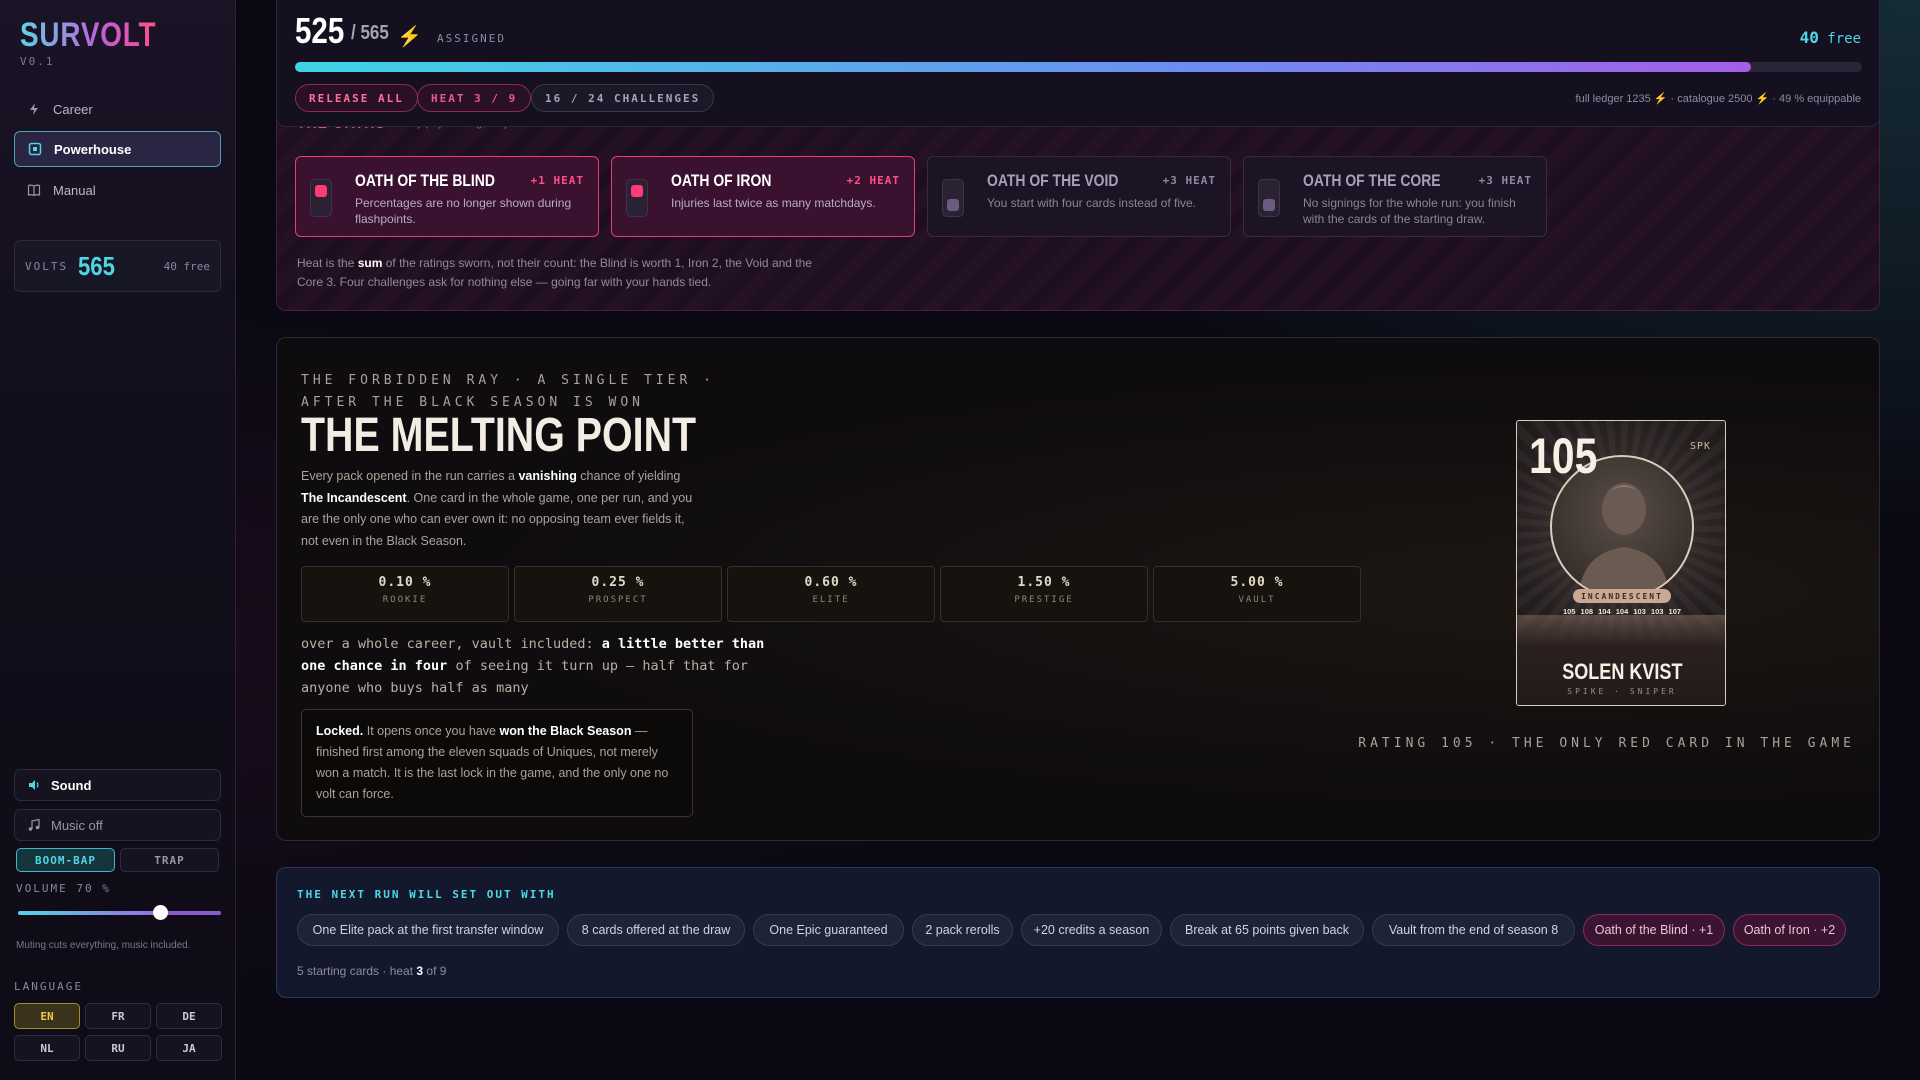  I want to click on card-rating: 105, so click(1563, 456).